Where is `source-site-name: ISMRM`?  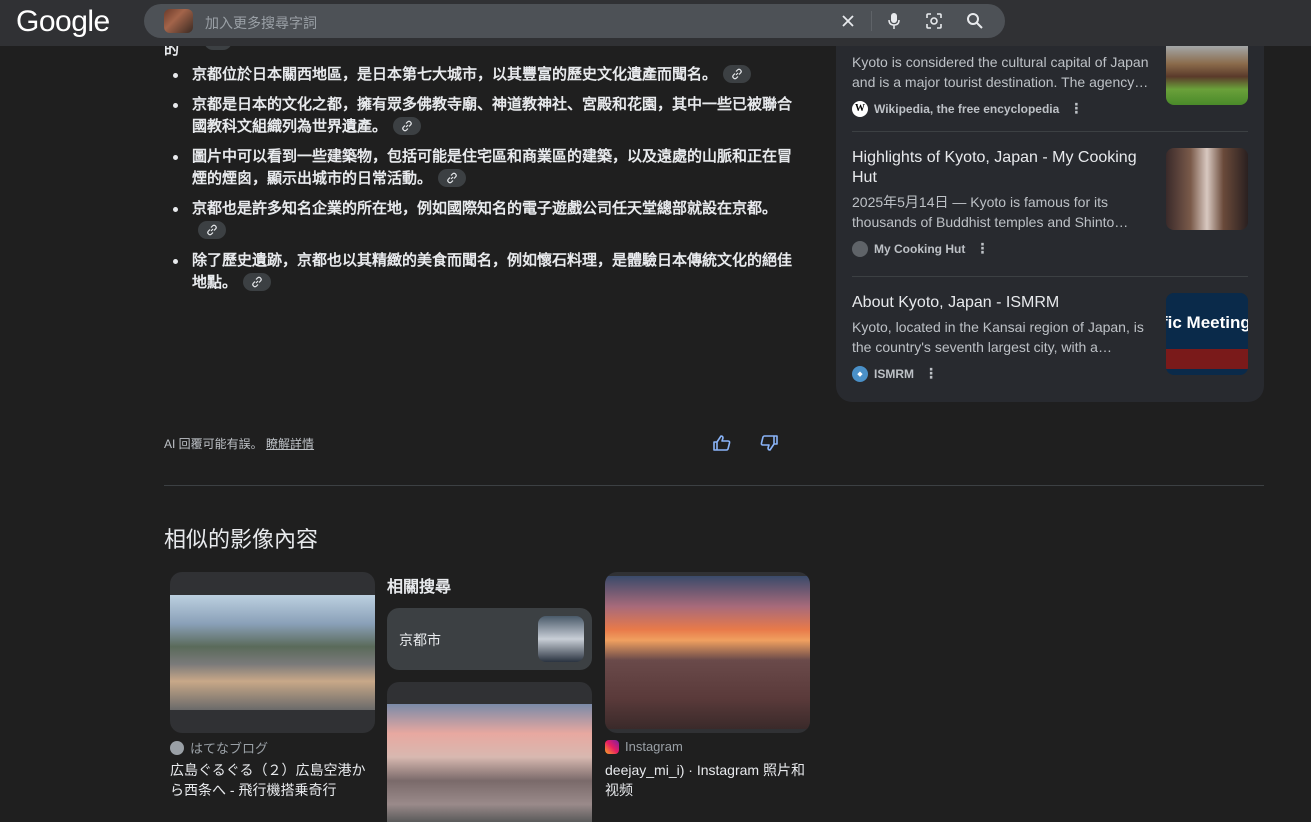
source-site-name: ISMRM is located at coordinates (894, 373).